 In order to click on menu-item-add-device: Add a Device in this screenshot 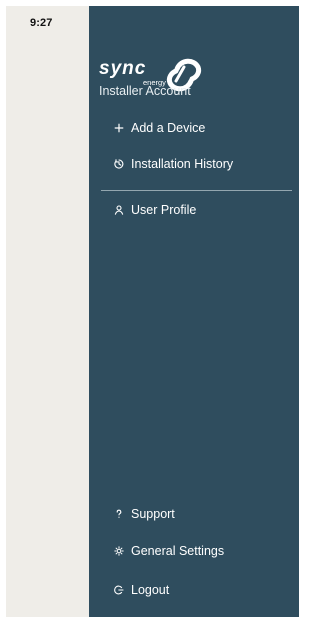, I will do `click(159, 128)`.